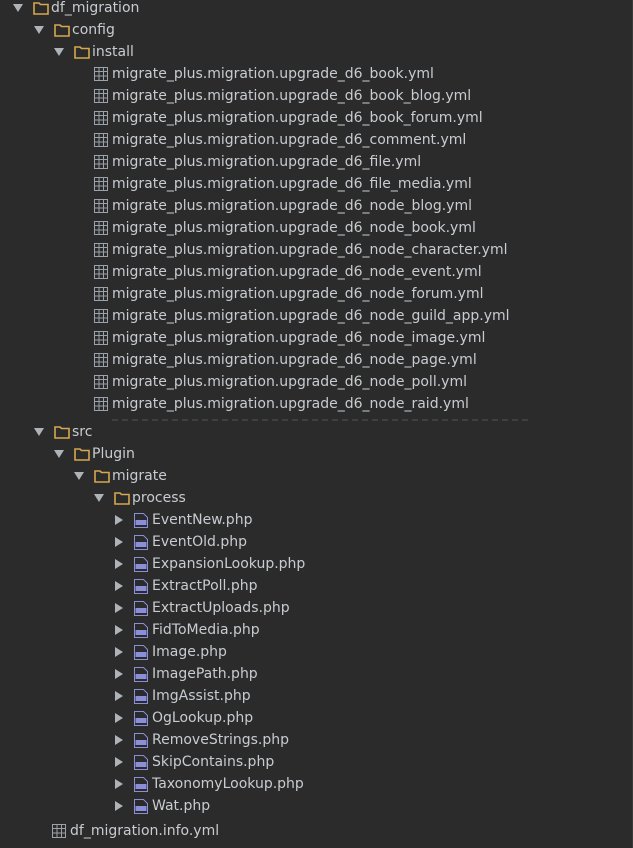 The image size is (633, 848). Describe the element at coordinates (95, 8) in the screenshot. I see `folder-label-df-migration: df_migration` at that location.